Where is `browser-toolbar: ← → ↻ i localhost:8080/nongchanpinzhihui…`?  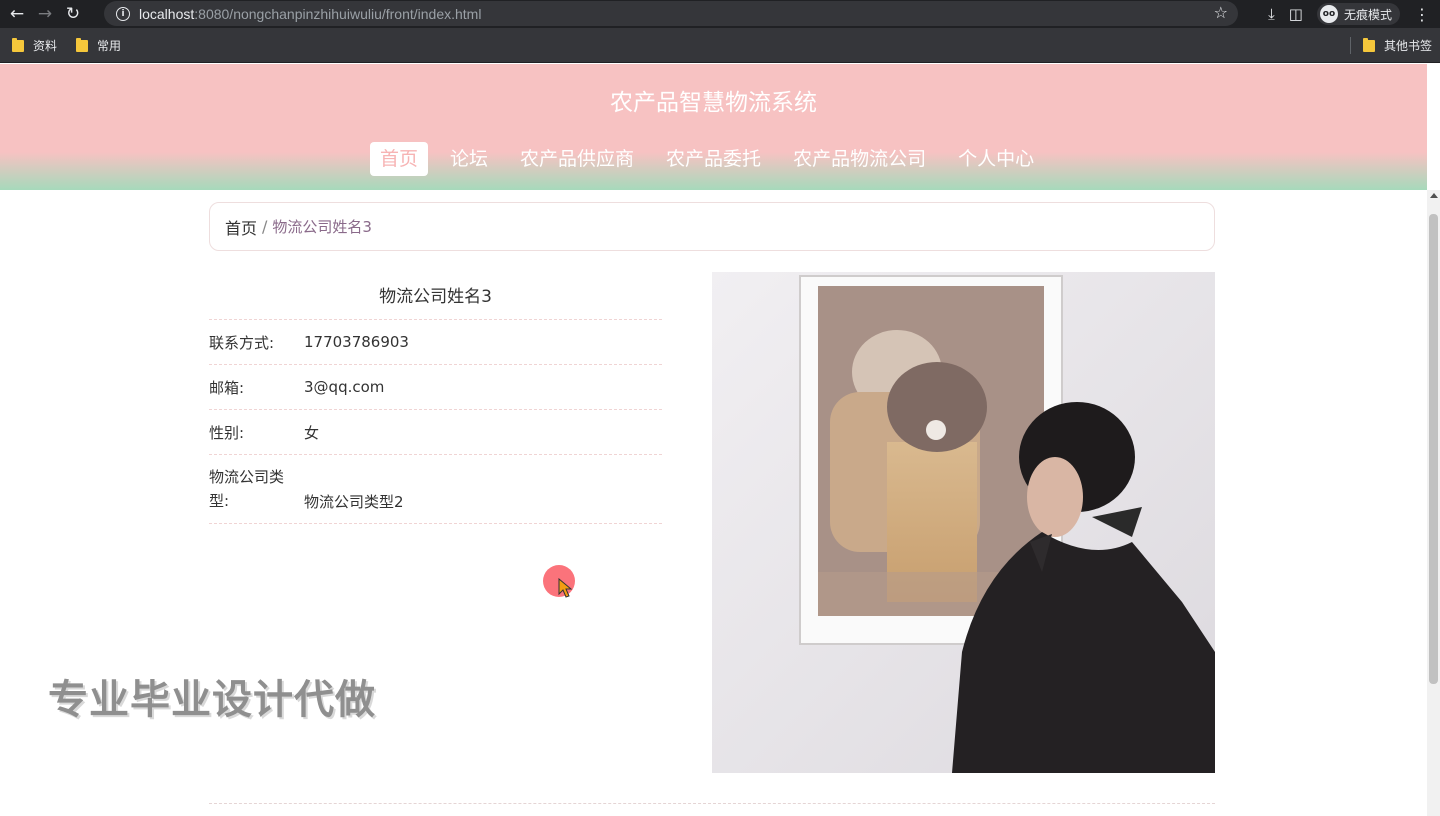
browser-toolbar: ← → ↻ i localhost:8080/nongchanpinzhihui… is located at coordinates (720, 14).